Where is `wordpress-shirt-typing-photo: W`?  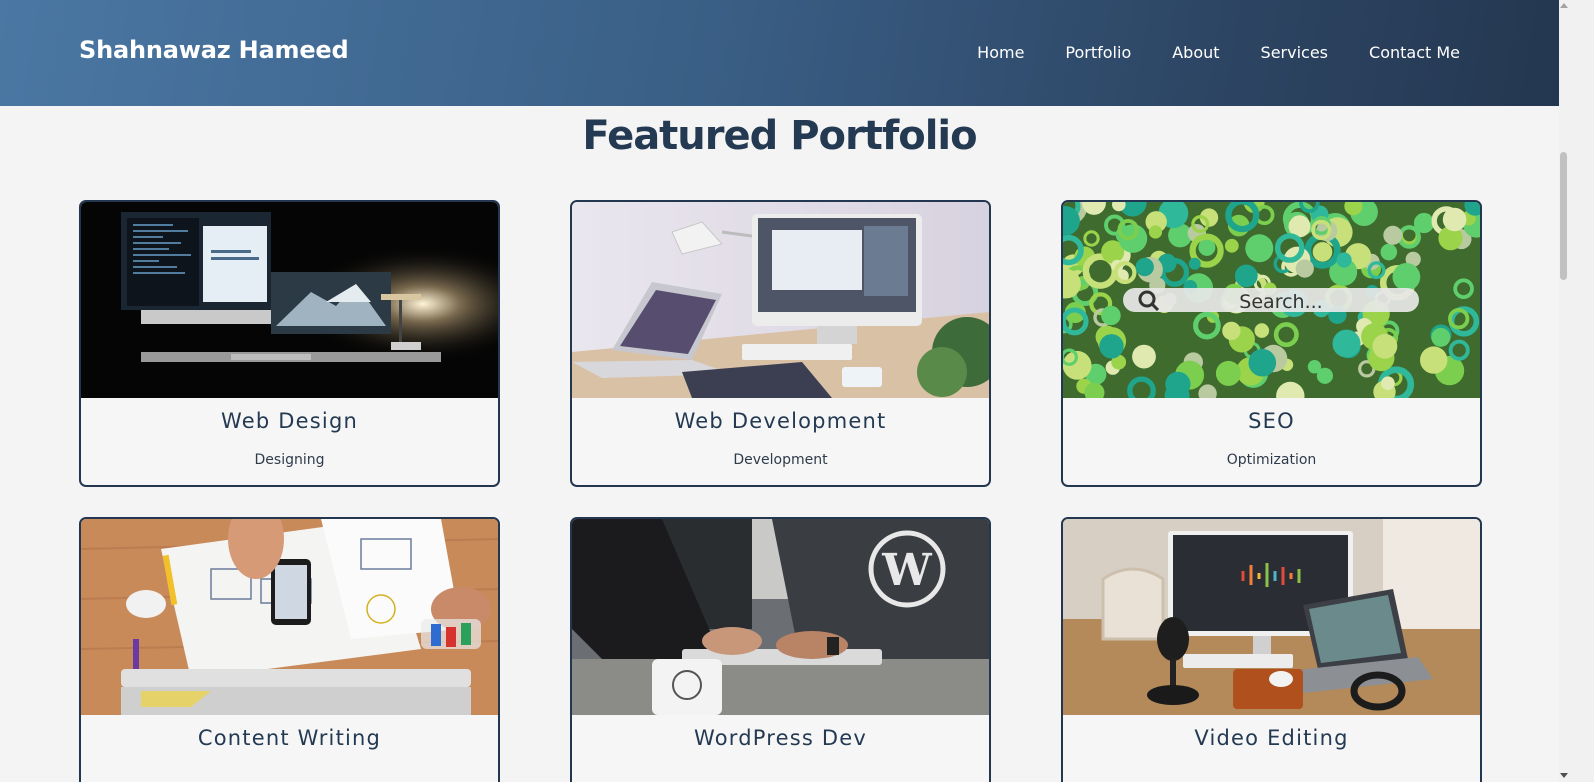 wordpress-shirt-typing-photo: W is located at coordinates (780, 617).